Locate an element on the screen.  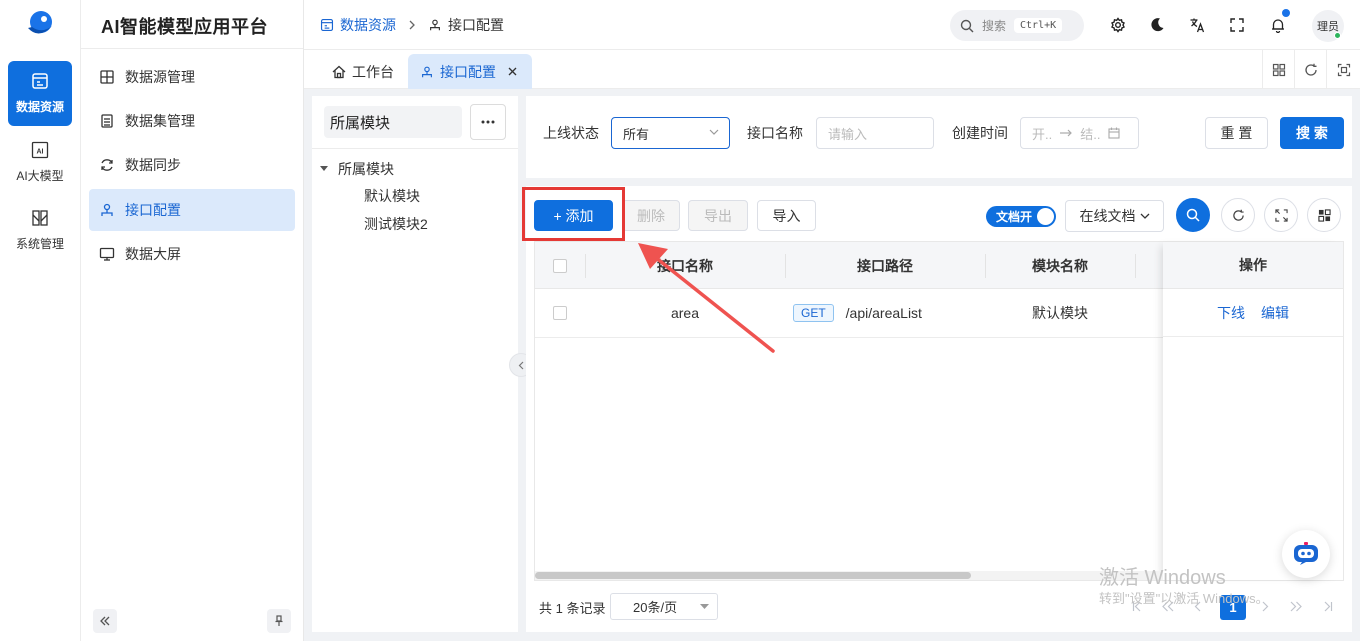
chevron-left-icon is located at coordinates (521, 365).